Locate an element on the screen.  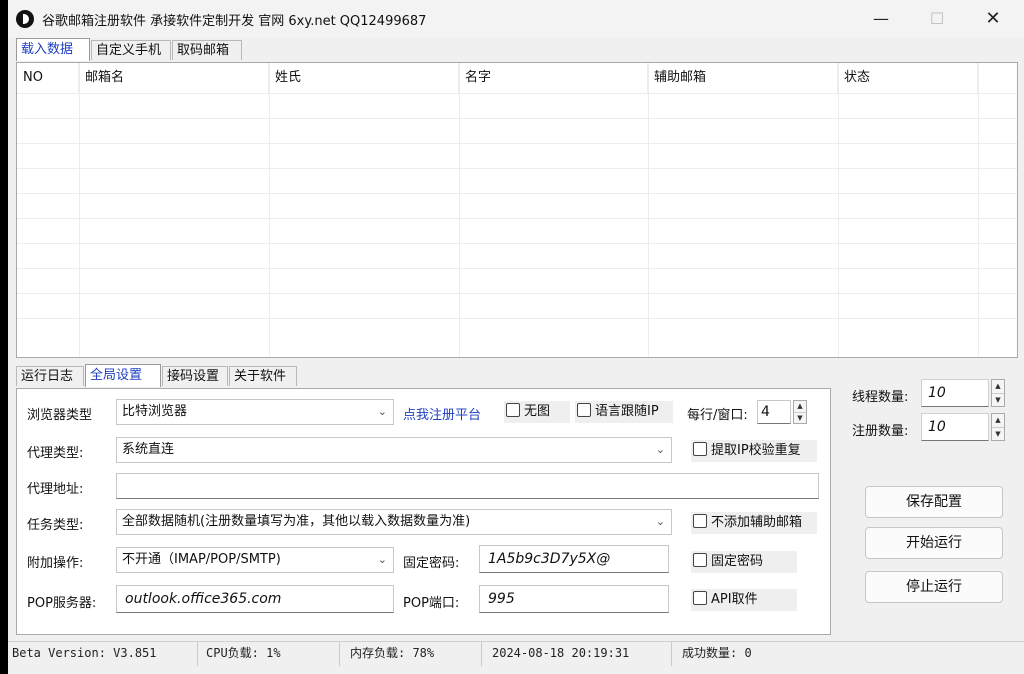
extra-operation-select: 不开通（IMAP/POP/SMTP) ⌄ is located at coordinates (255, 560).